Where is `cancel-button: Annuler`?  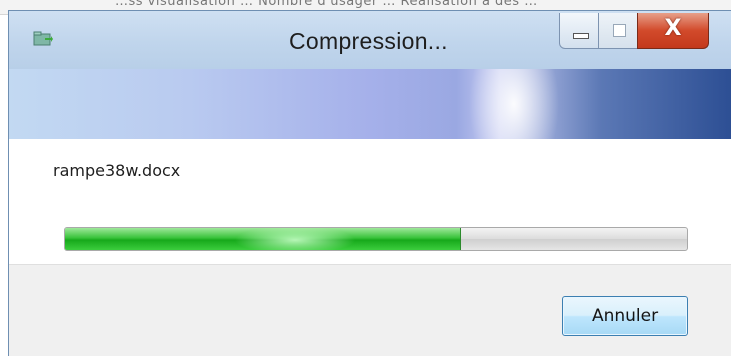
cancel-button: Annuler is located at coordinates (625, 316).